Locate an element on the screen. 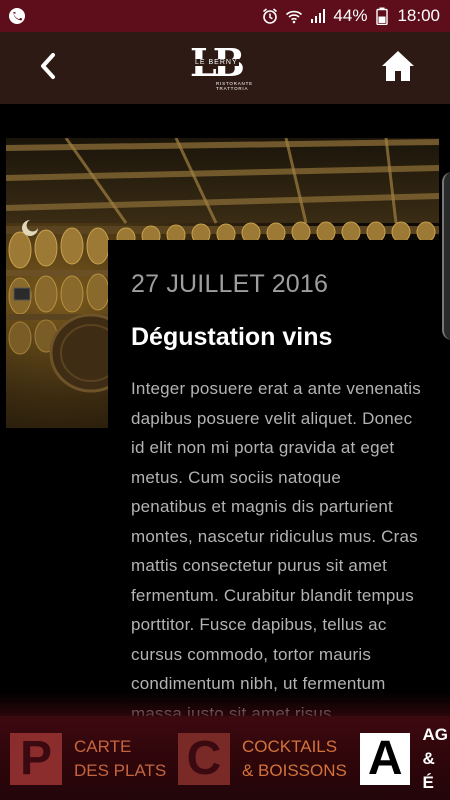 This screenshot has height=800, width=450. back-button is located at coordinates (48, 68).